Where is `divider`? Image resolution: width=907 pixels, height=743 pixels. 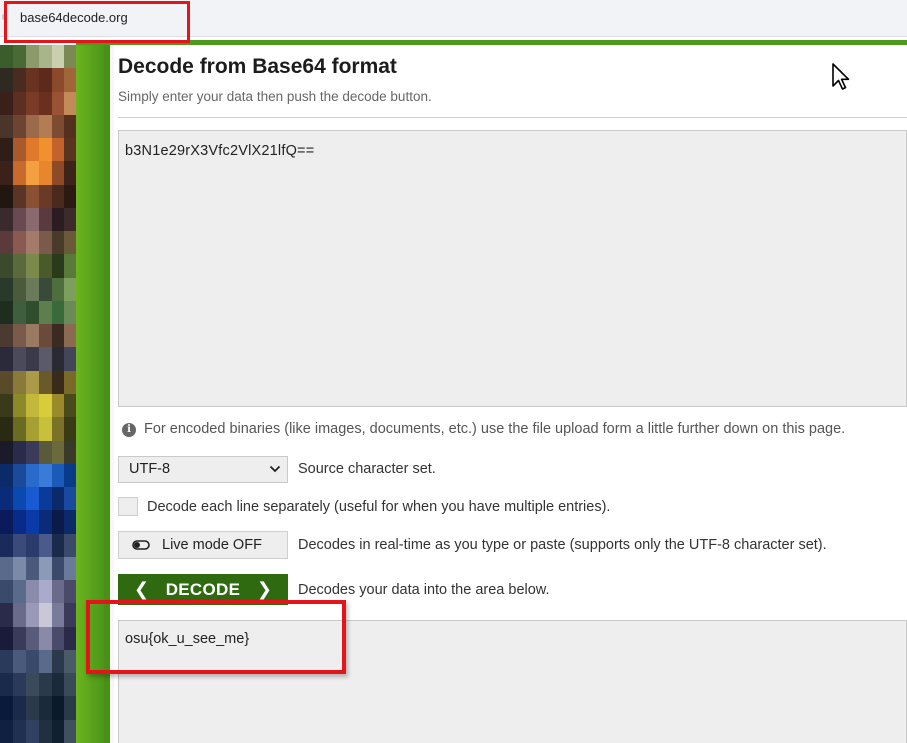
divider is located at coordinates (512, 117).